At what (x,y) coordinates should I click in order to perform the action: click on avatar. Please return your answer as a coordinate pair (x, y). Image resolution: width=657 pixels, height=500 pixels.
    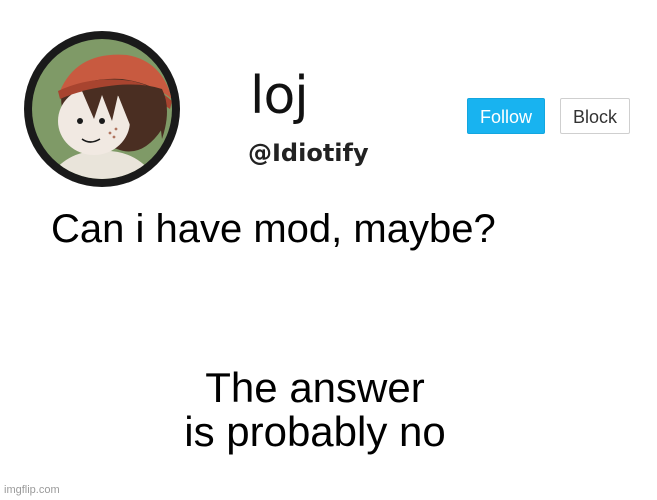
    Looking at the image, I should click on (102, 109).